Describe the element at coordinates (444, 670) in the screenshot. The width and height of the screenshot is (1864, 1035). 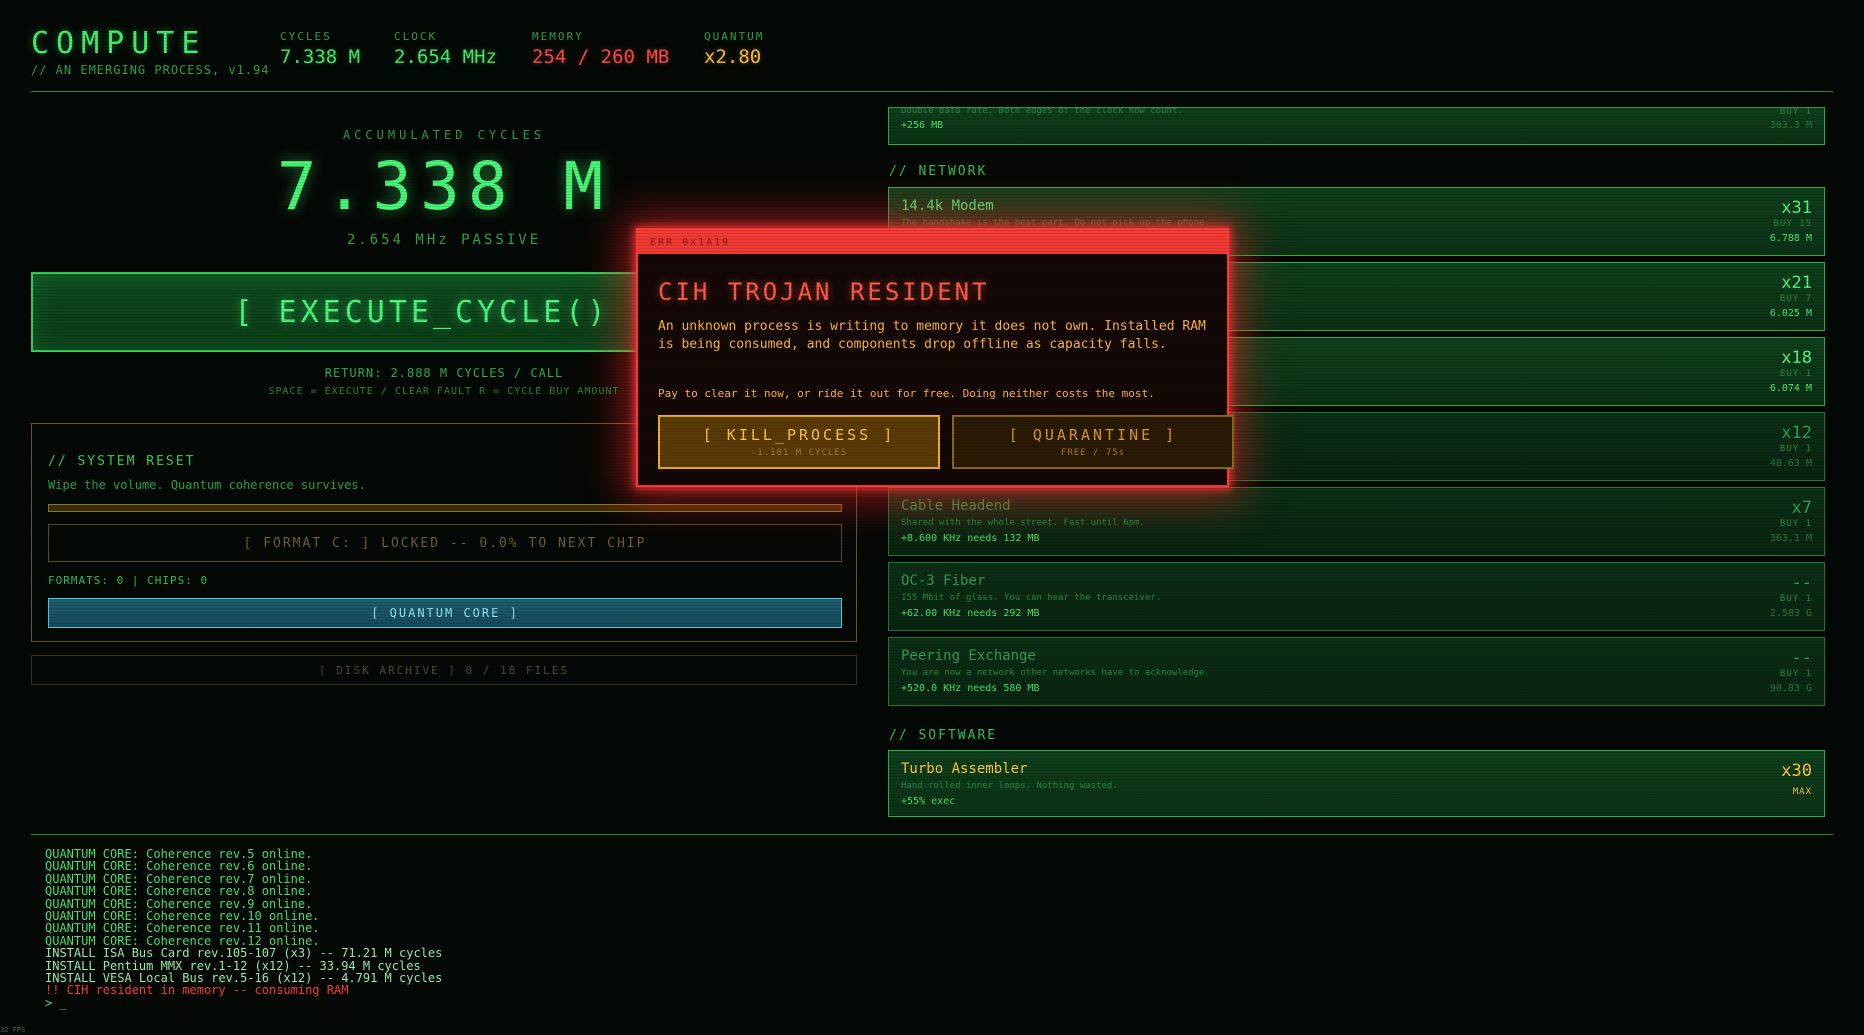
I see `disk-archive-button: [ DISK ARCHIVE ] 0 / 18 FILES` at that location.